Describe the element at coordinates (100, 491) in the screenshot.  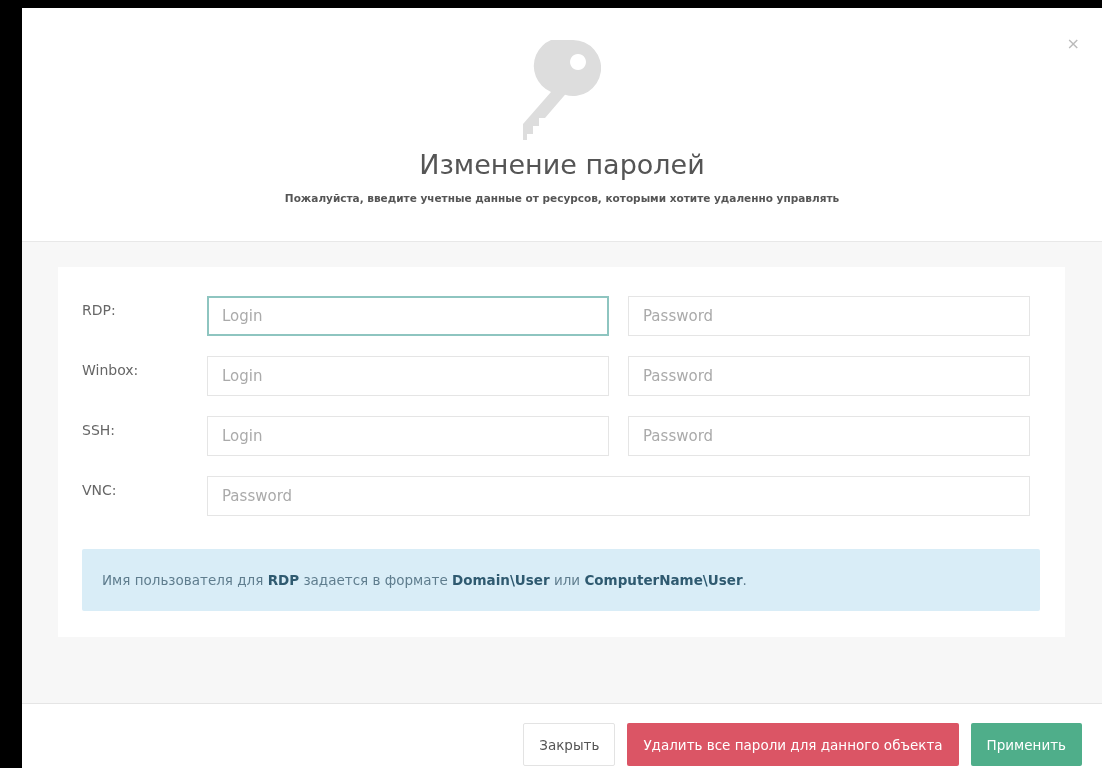
I see `field-label: VNC:` at that location.